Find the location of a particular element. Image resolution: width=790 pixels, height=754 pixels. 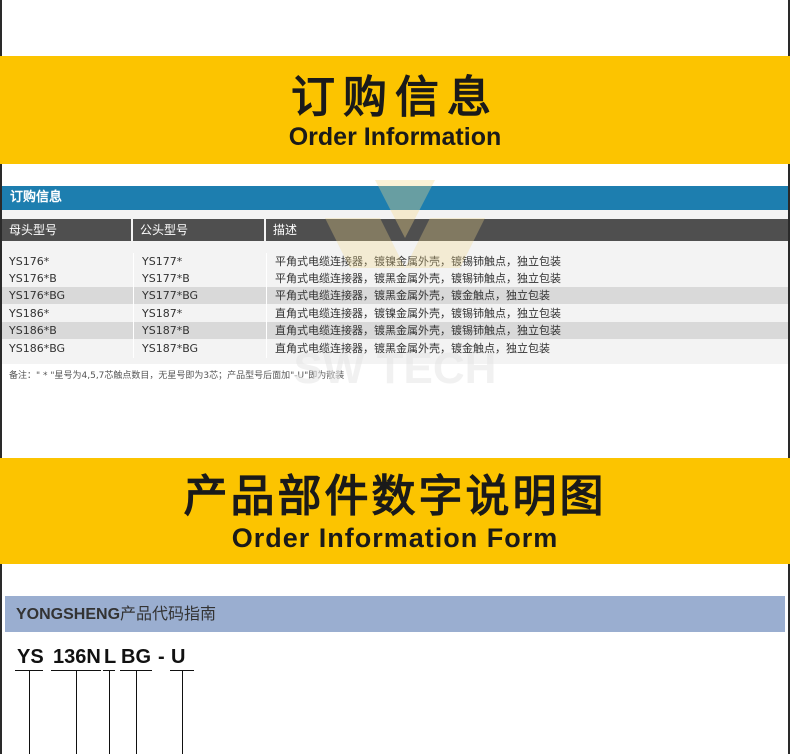

description: 直角式电缆连接器，镀黑金属外壳，镀锡铈触点，独立包装 is located at coordinates (418, 330).